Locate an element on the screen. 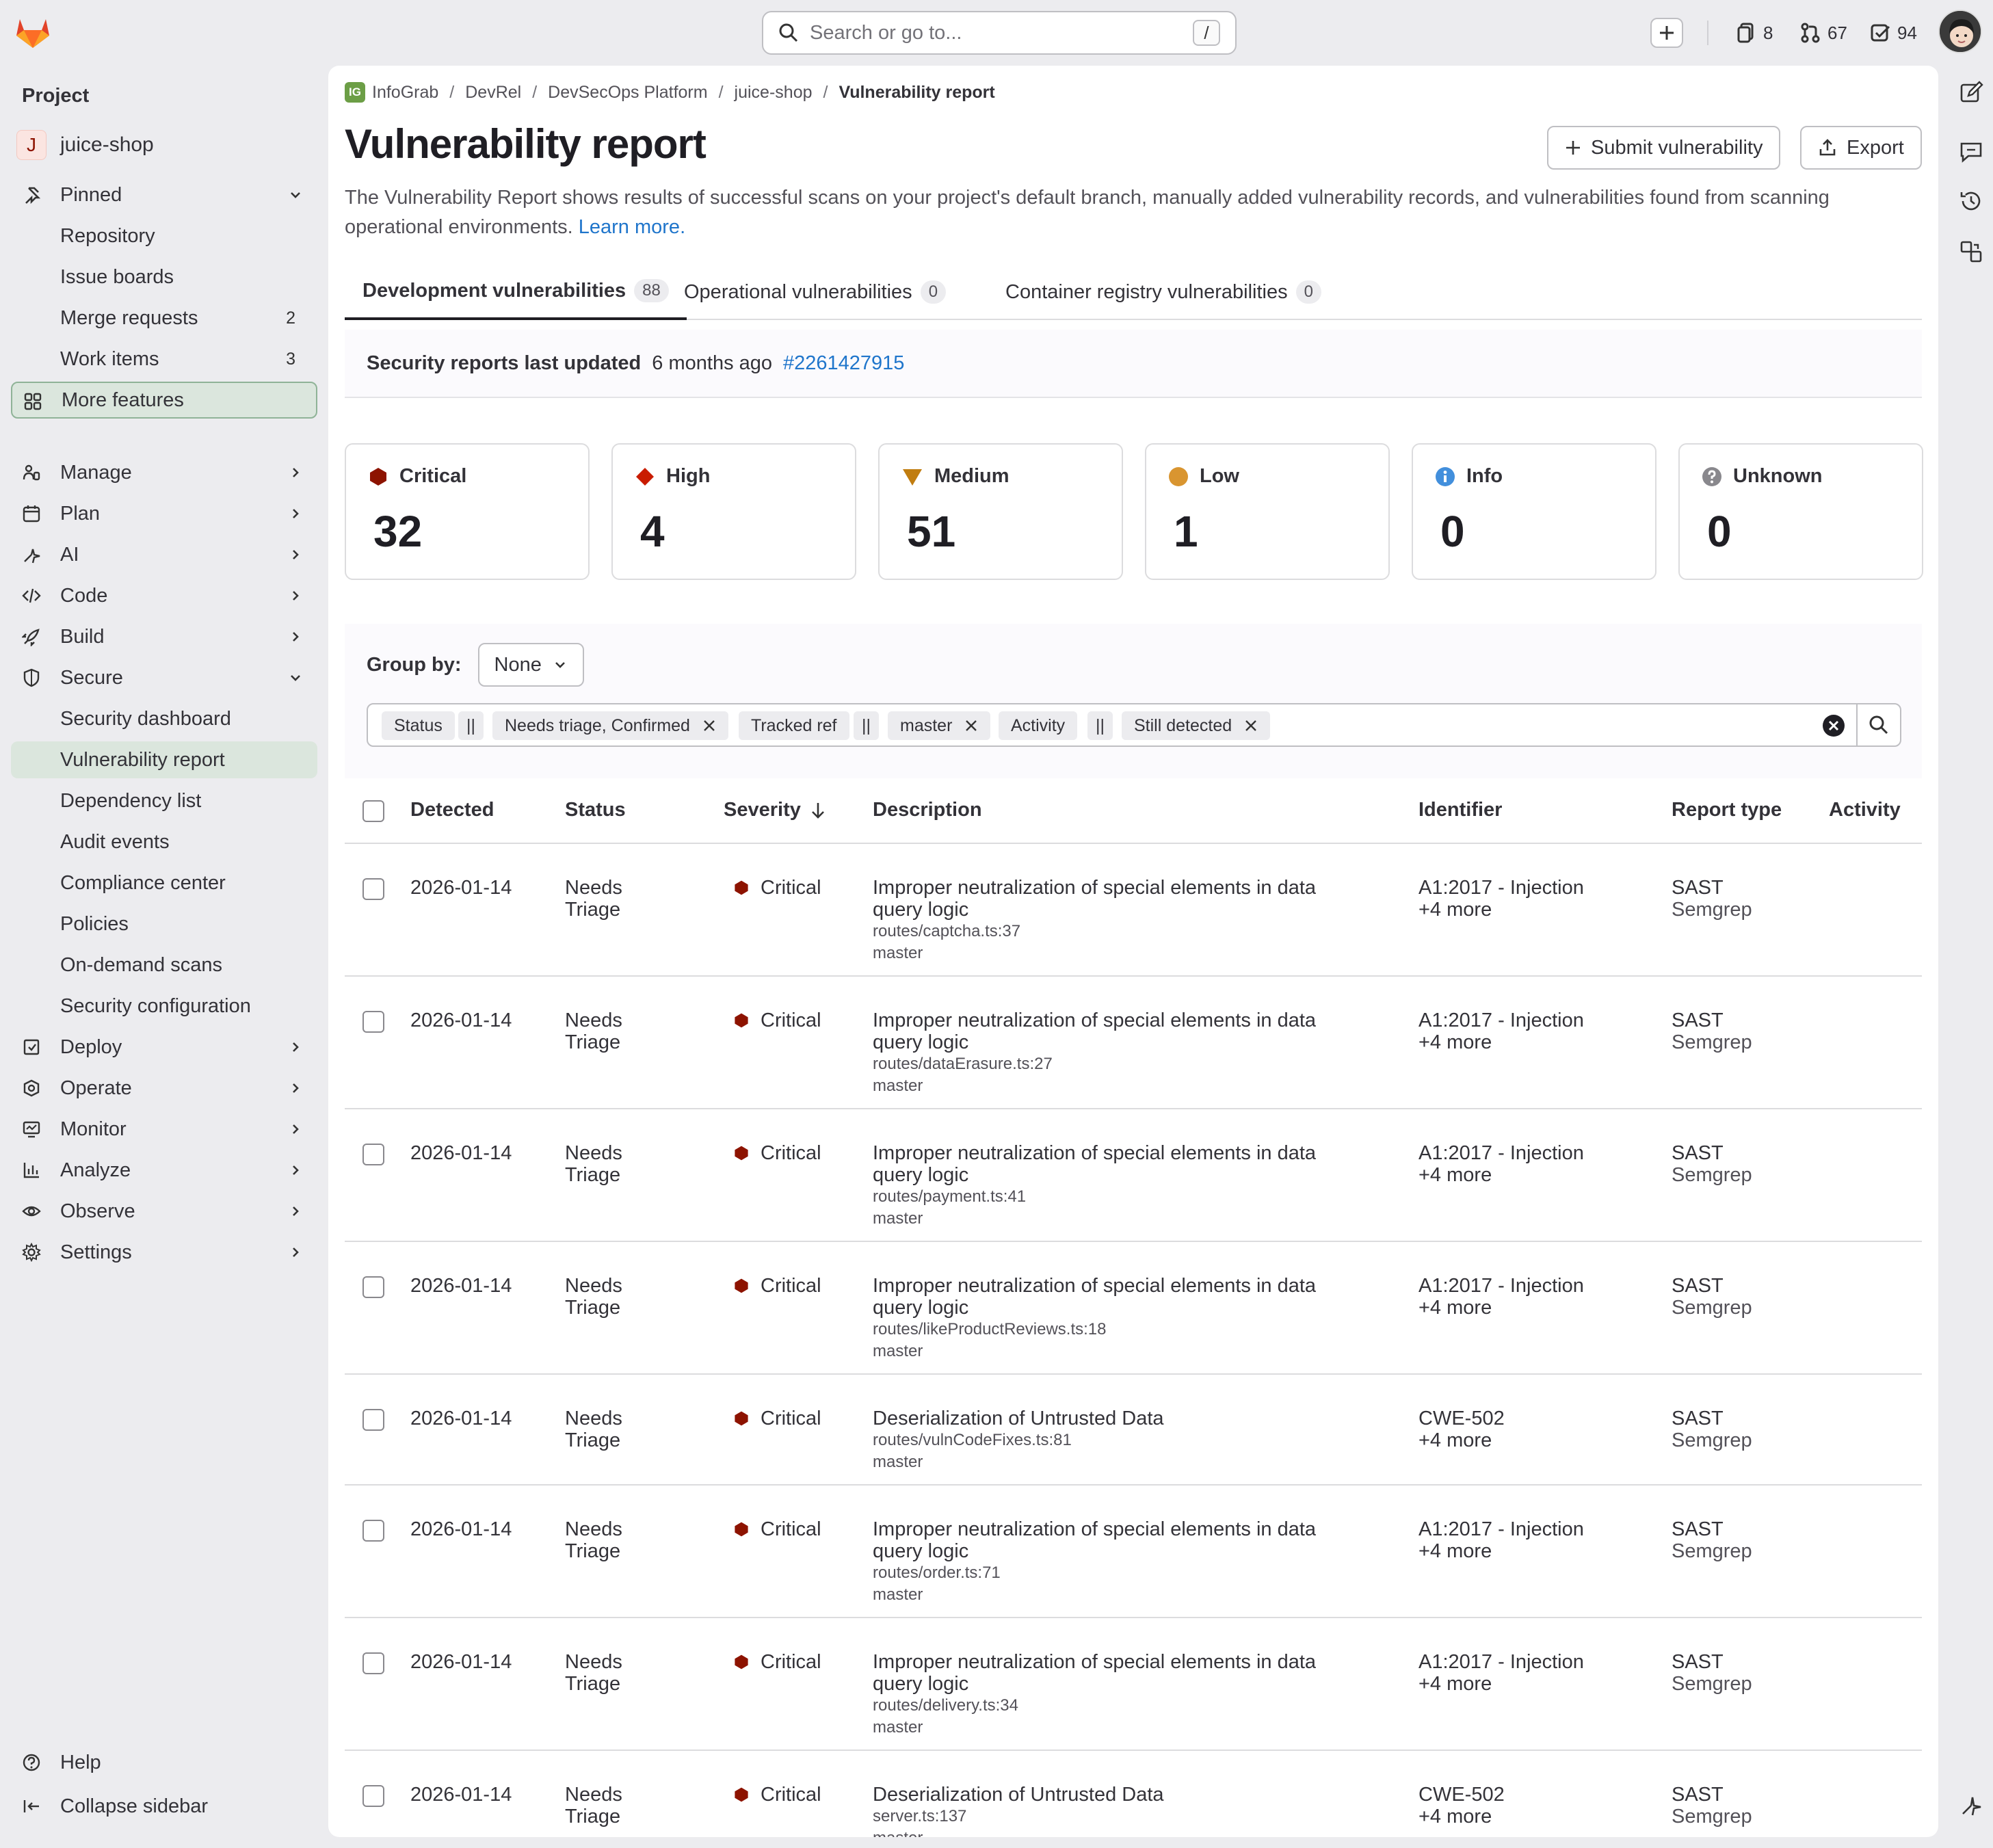  submit-vulnerability-button: Submit vulnerability is located at coordinates (1664, 148).